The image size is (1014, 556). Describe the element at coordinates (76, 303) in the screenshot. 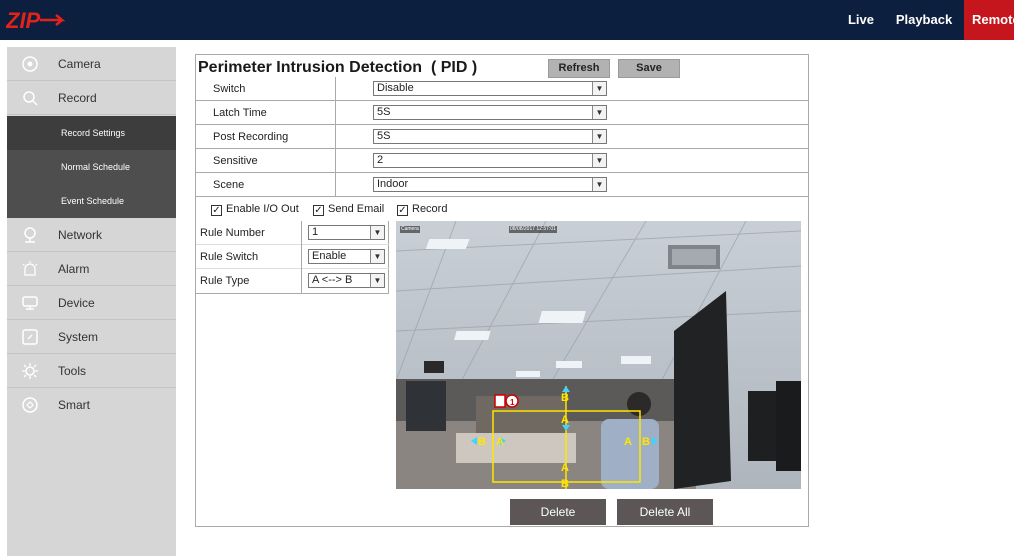

I see `sidebar-item-label: Device` at that location.